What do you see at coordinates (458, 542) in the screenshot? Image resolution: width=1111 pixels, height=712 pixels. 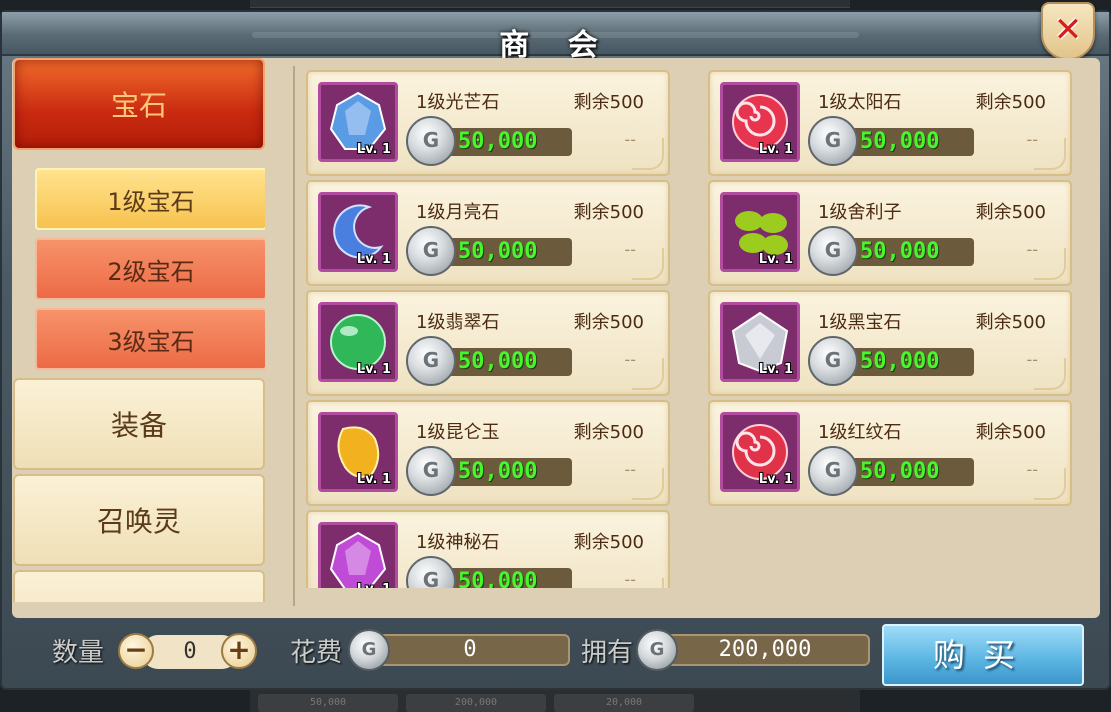 I see `item-name: 1级神秘石` at bounding box center [458, 542].